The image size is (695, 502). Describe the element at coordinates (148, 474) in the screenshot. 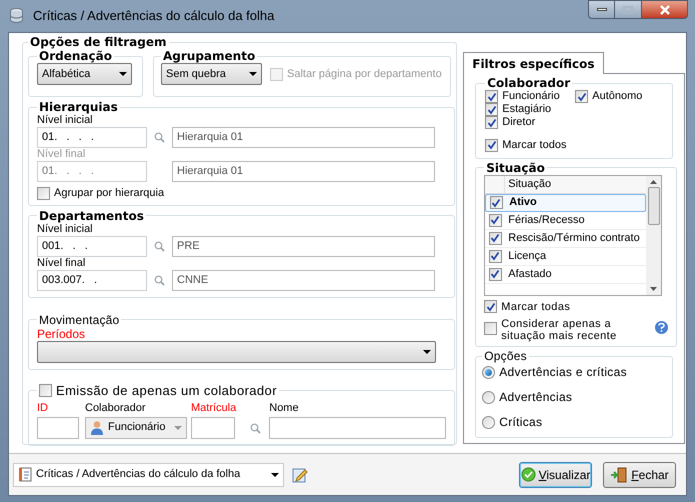

I see `report-dropdown: Críticas / Advertências do cálculo da folha` at that location.